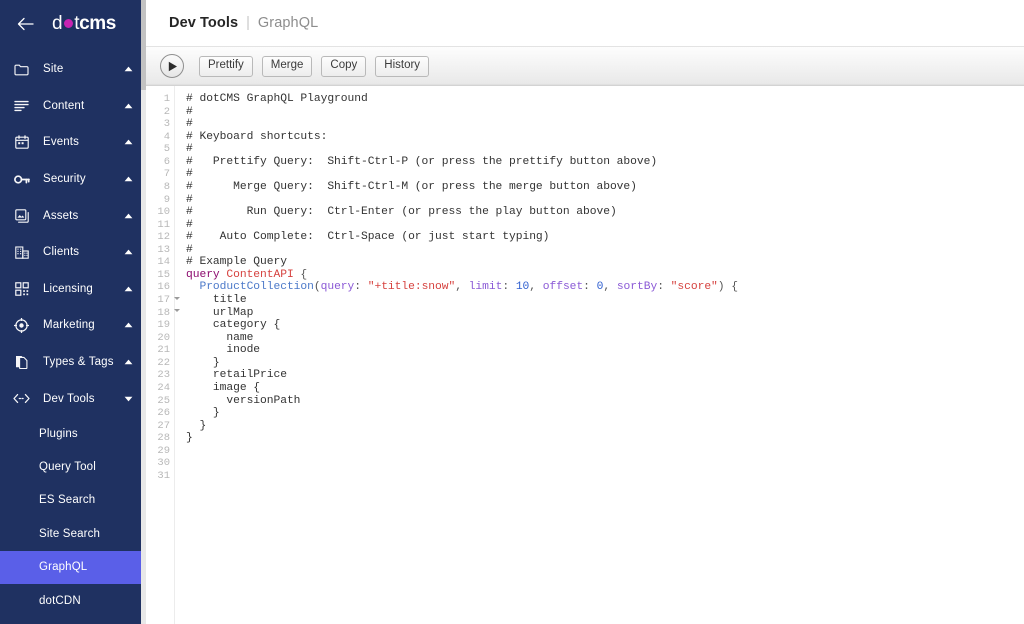 The height and width of the screenshot is (624, 1024). Describe the element at coordinates (69, 325) in the screenshot. I see `sidebar-item-label: Marketing` at that location.